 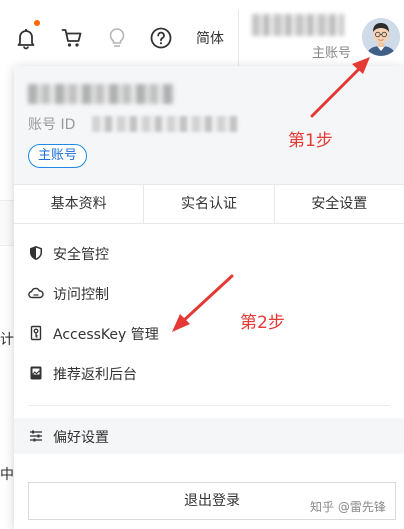 I want to click on menu-item-label: 安全管控, so click(x=81, y=255).